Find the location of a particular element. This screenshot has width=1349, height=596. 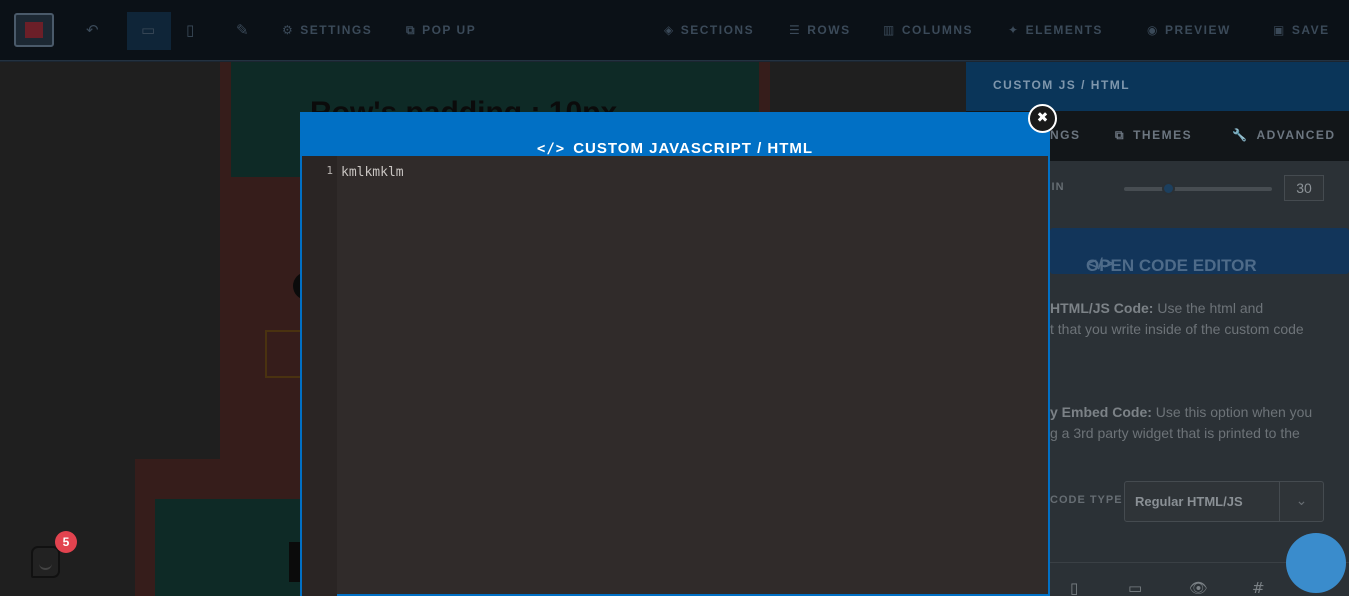

cubes-icon: ⧉ is located at coordinates (1120, 135).